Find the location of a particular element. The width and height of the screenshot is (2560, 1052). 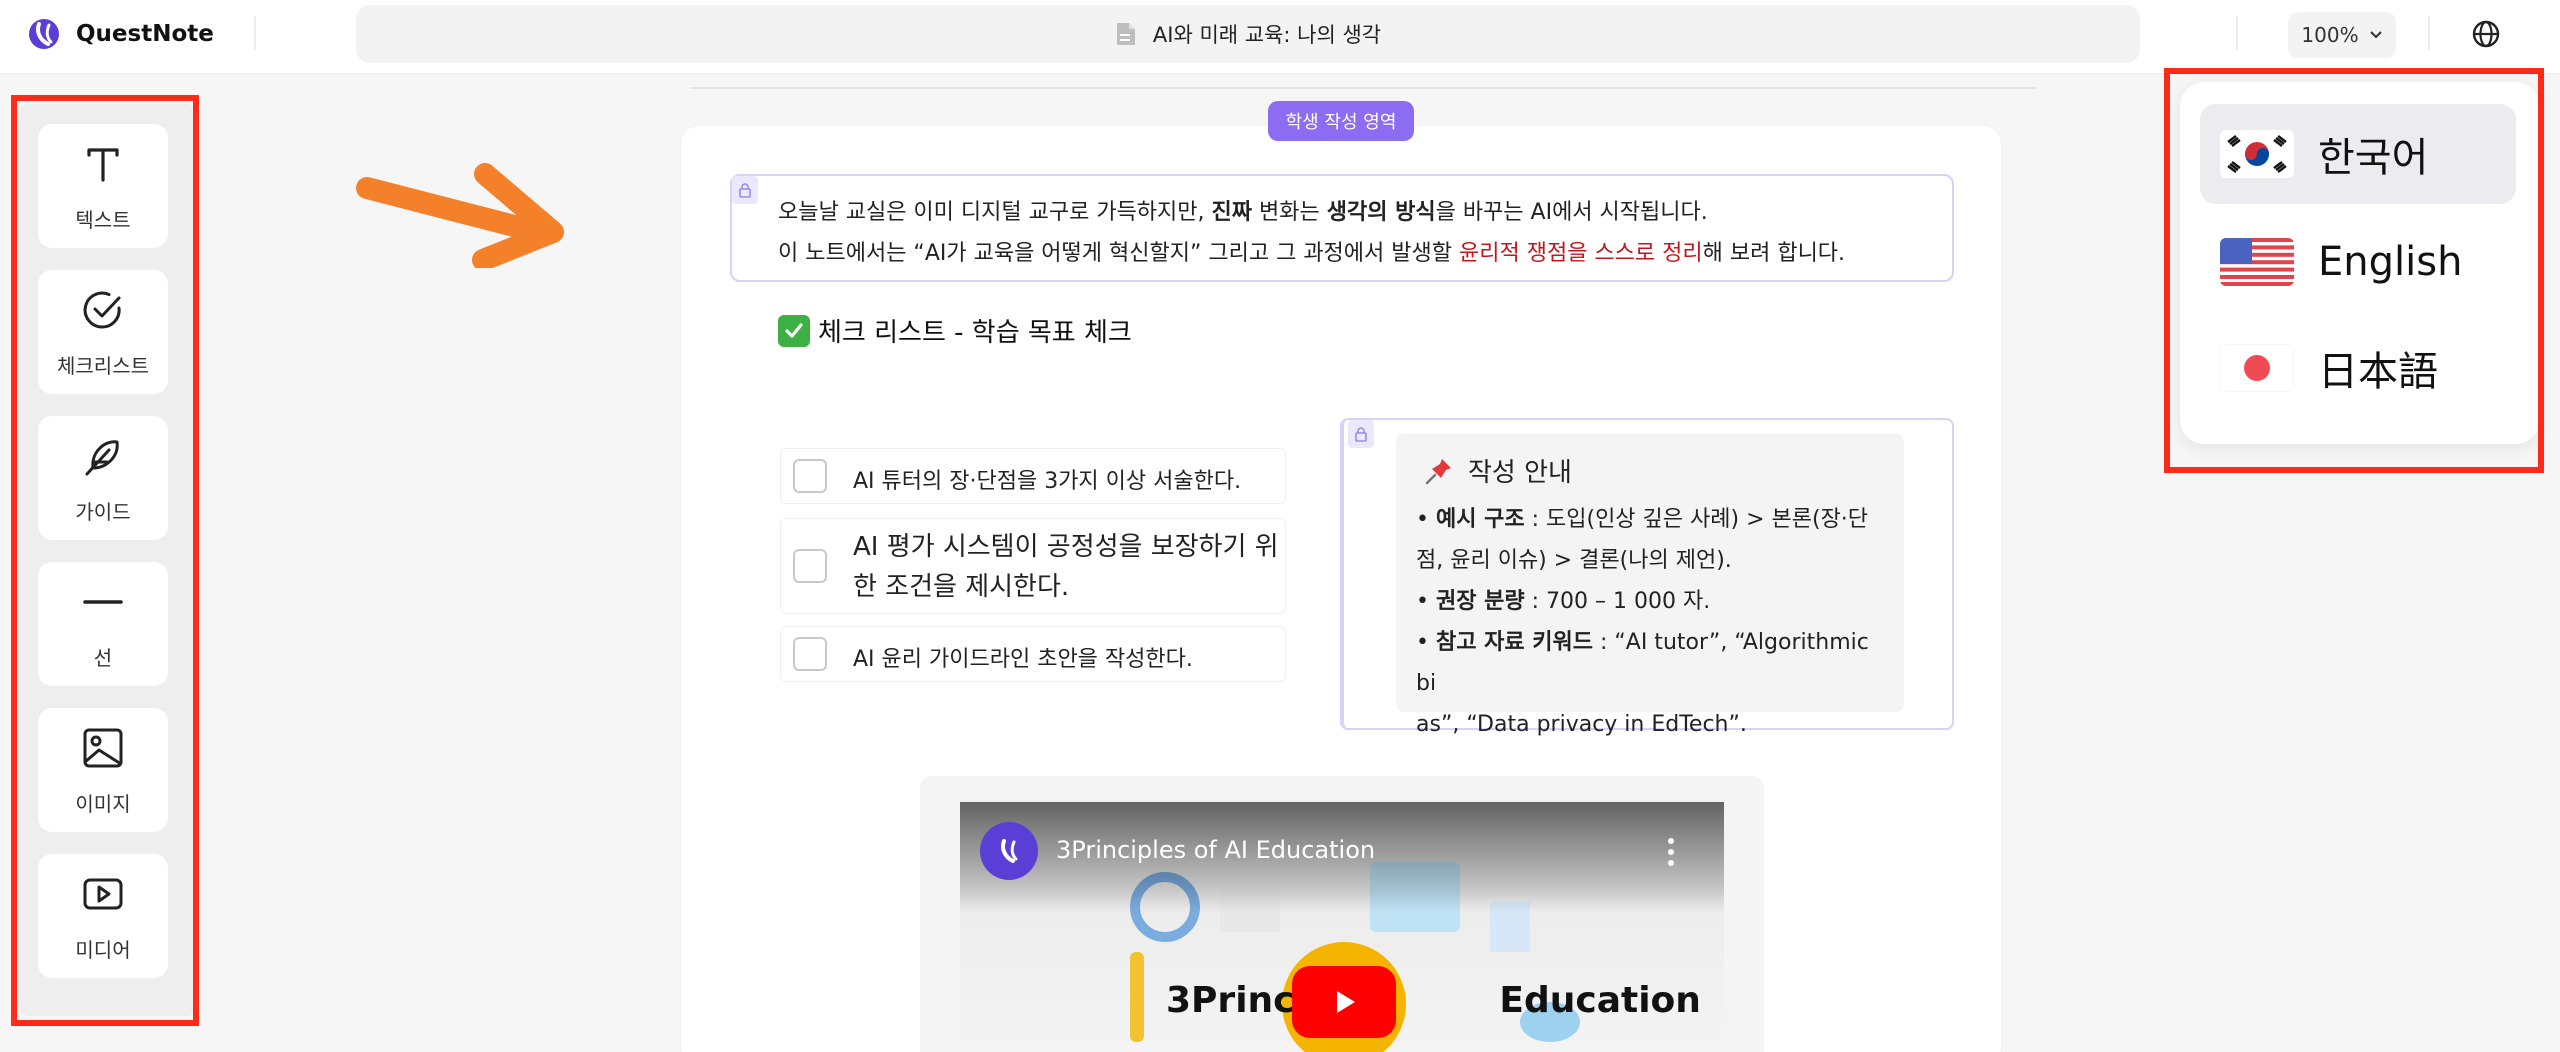

check-mark-emoji-icon is located at coordinates (794, 330).